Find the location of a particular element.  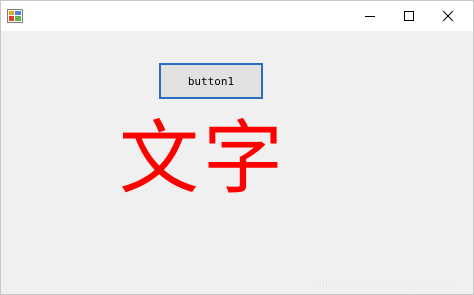

app-icon is located at coordinates (15, 16).